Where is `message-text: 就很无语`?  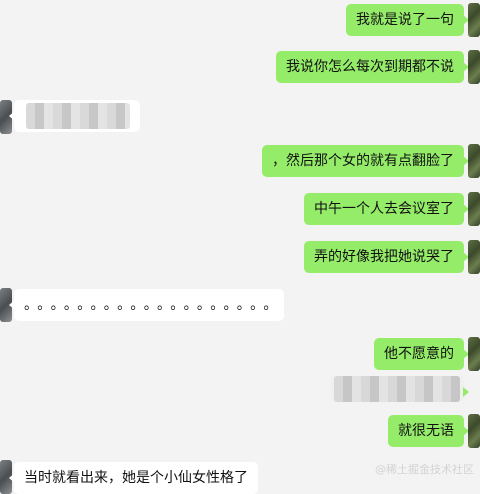 message-text: 就很无语 is located at coordinates (426, 431).